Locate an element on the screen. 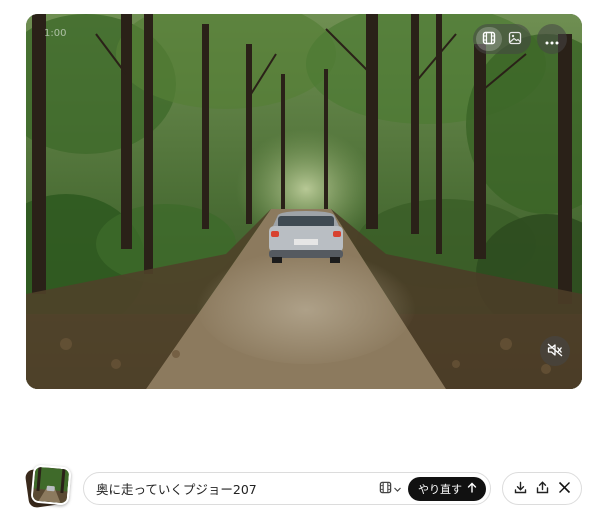 Image resolution: width=600 pixels, height=516 pixels. chevron-down-icon is located at coordinates (397, 488).